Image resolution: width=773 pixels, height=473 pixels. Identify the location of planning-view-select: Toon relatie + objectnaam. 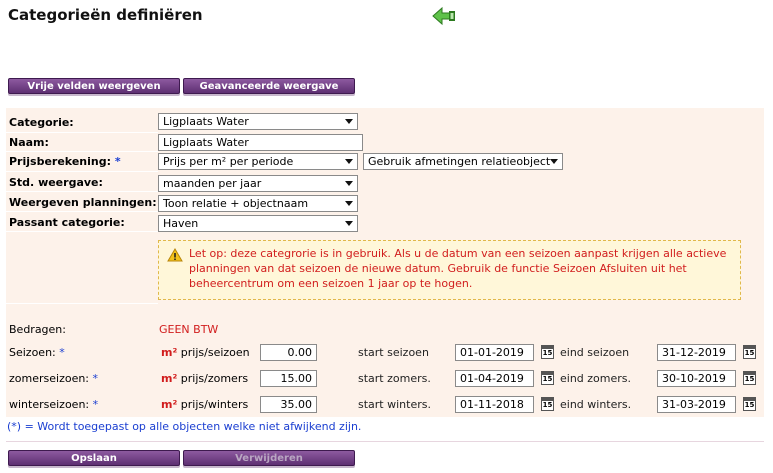
(258, 203).